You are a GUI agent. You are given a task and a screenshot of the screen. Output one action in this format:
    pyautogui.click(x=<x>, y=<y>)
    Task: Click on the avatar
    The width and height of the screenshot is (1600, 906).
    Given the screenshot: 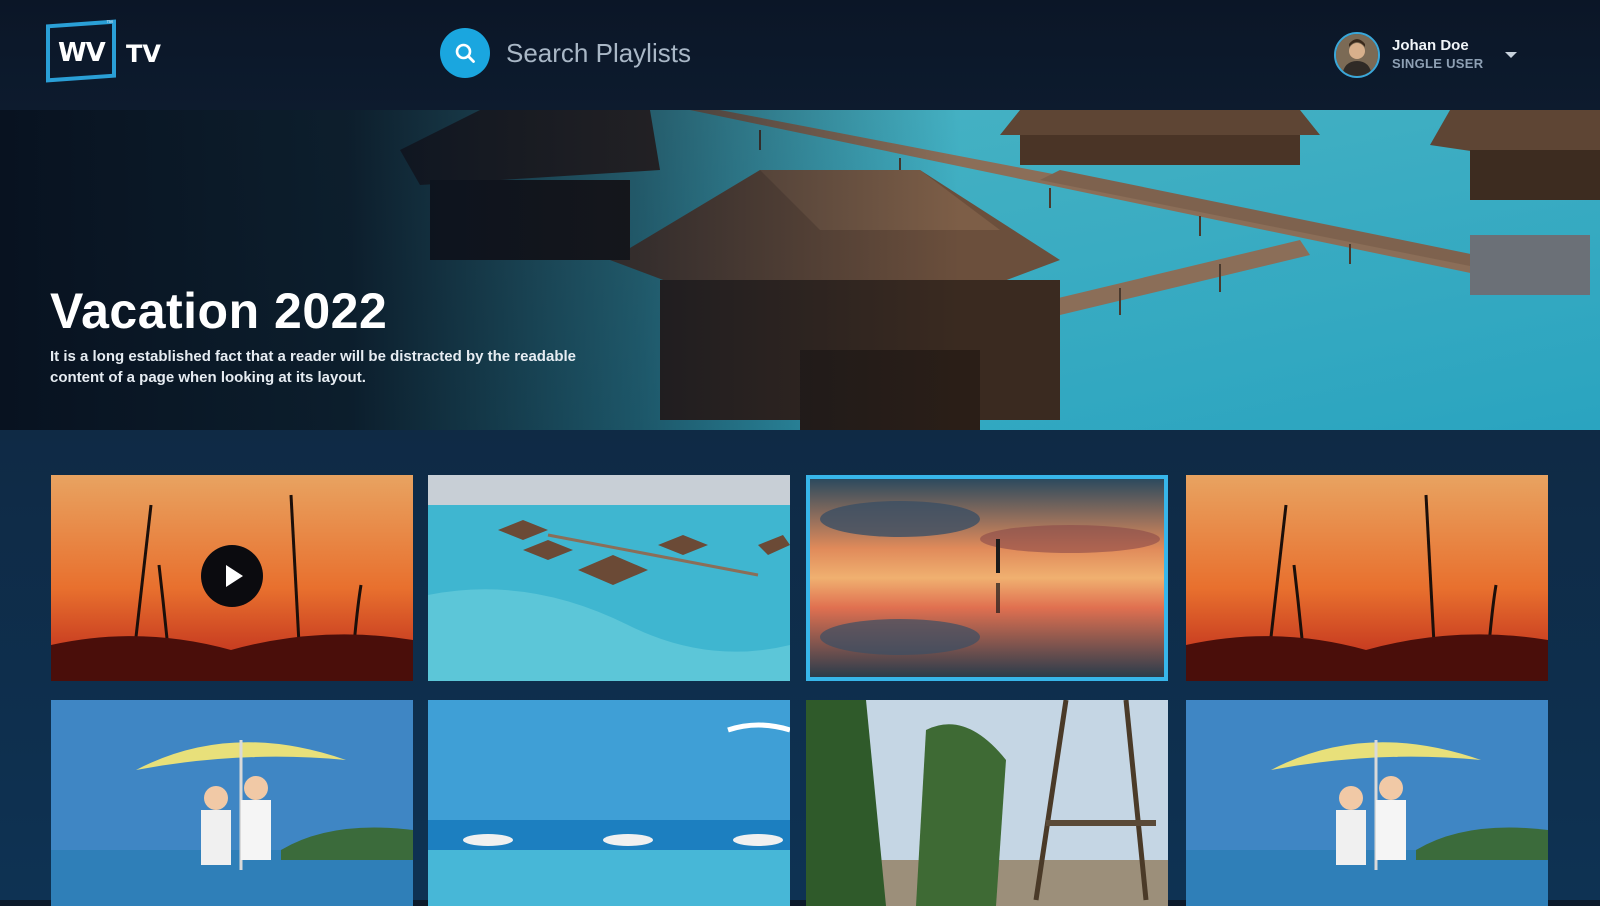 What is the action you would take?
    pyautogui.click(x=1357, y=55)
    